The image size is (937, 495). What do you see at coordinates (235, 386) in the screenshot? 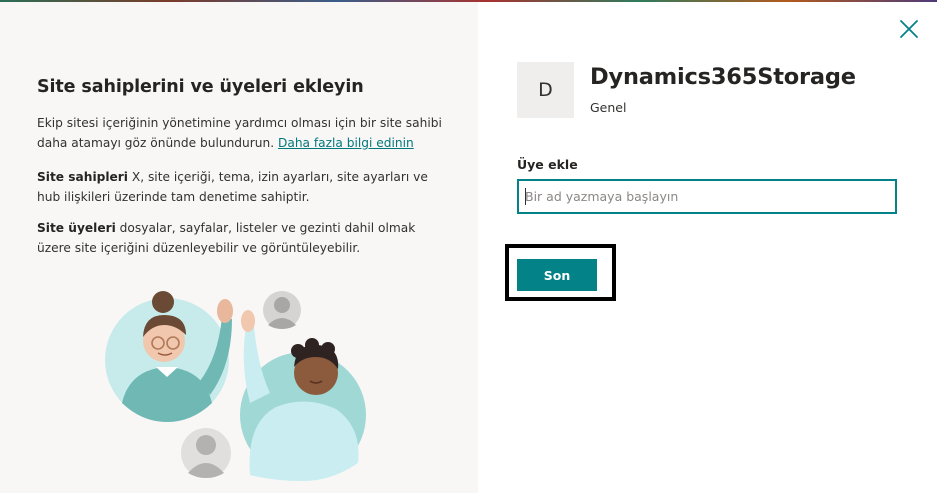
I see `collaboration-illustration` at bounding box center [235, 386].